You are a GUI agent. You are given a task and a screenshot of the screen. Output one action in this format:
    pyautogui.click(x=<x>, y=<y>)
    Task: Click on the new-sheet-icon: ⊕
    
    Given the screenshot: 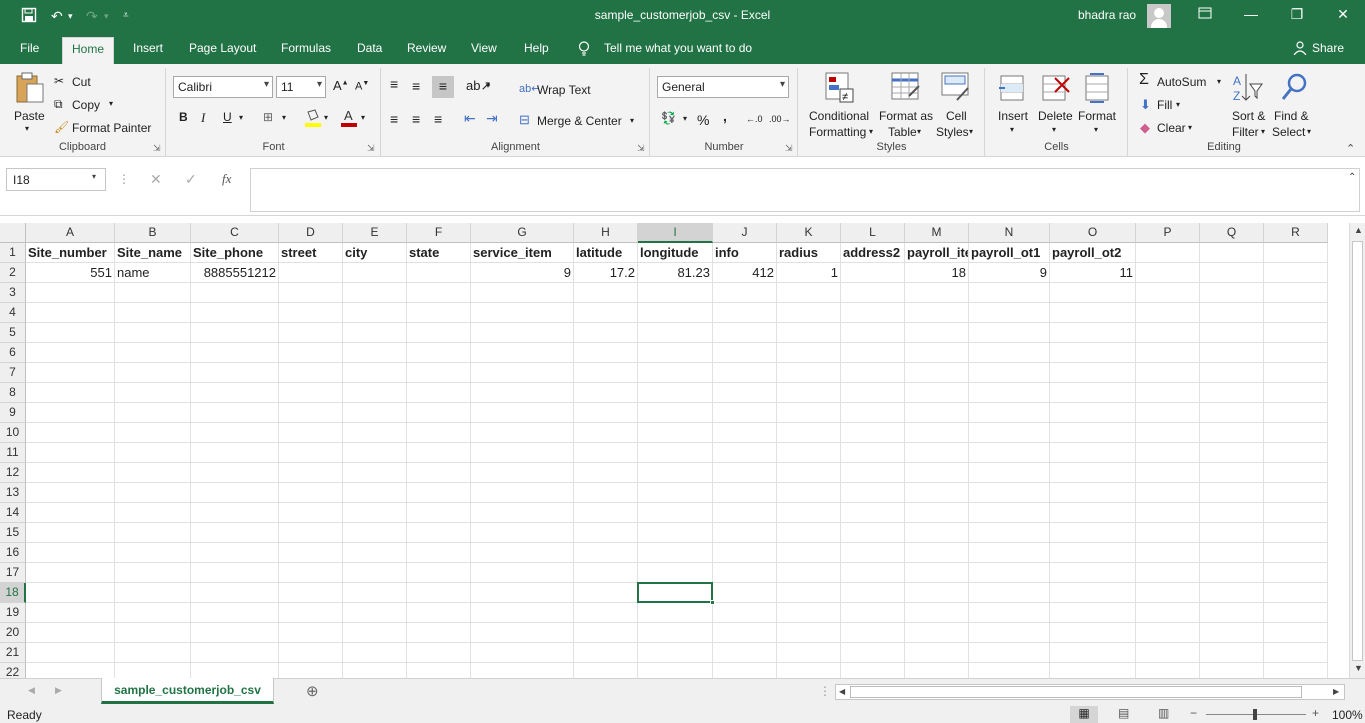 What is the action you would take?
    pyautogui.click(x=312, y=691)
    